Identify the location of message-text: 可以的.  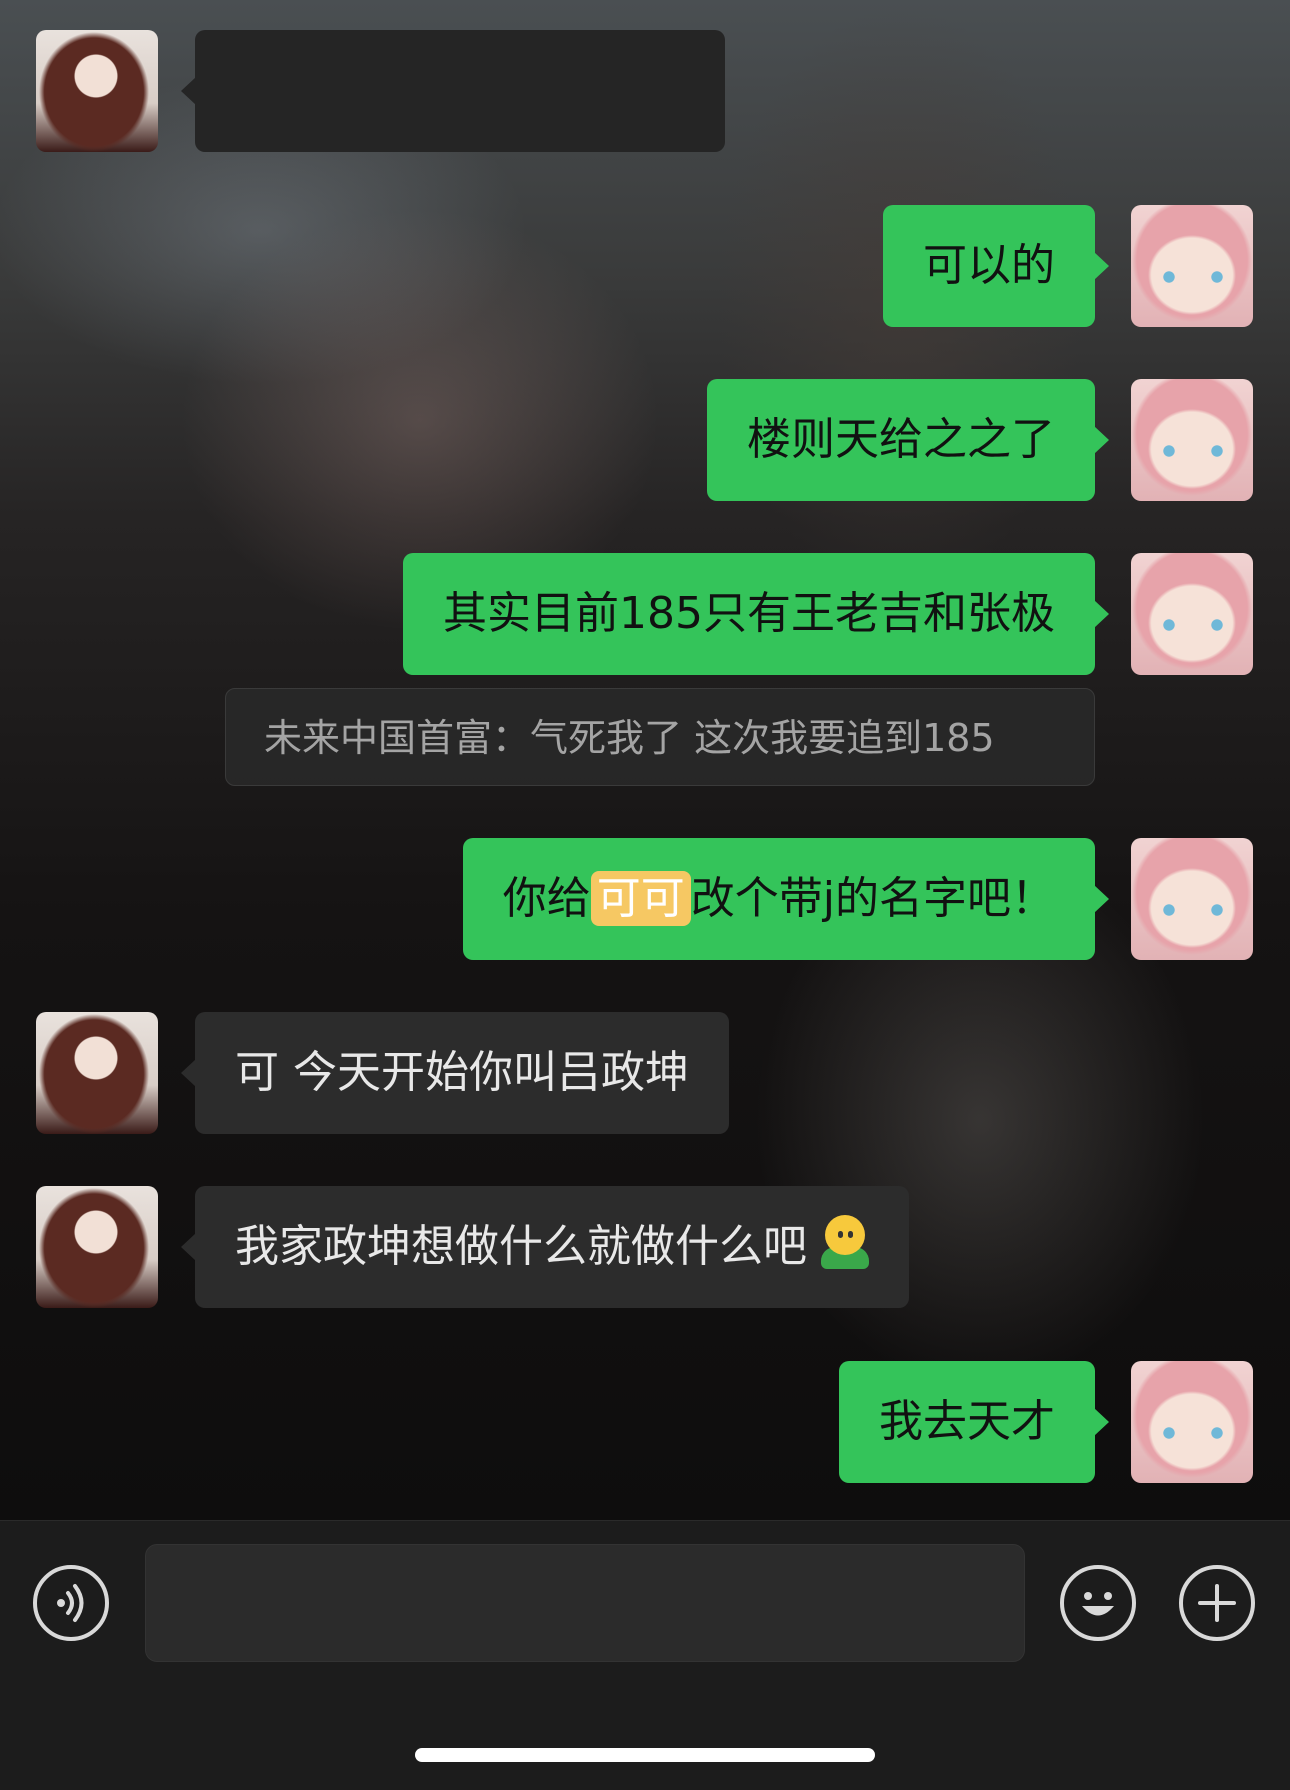
(989, 265).